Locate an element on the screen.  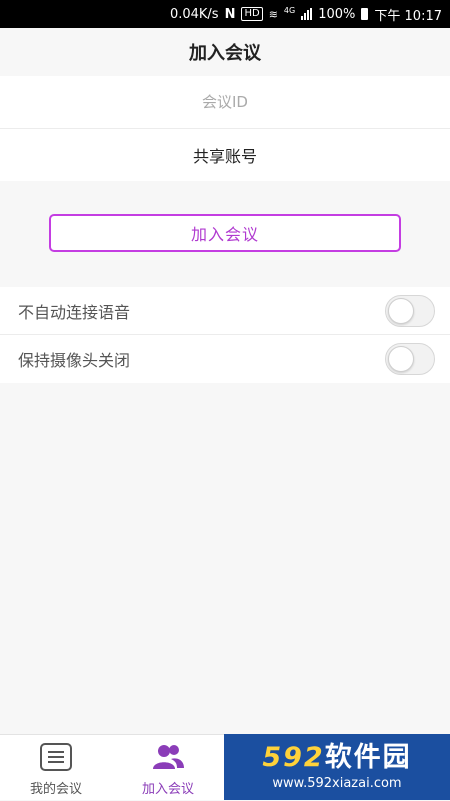
signal-icon is located at coordinates (307, 14).